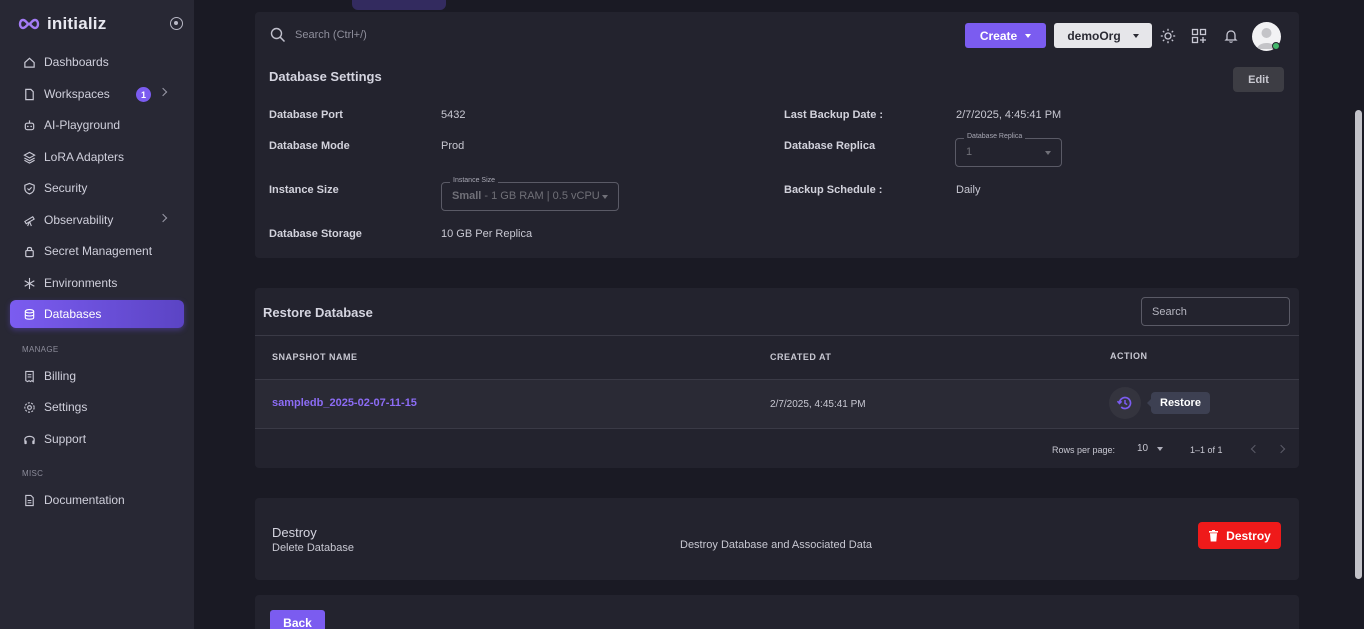 This screenshot has height=629, width=1364. What do you see at coordinates (1276, 46) in the screenshot?
I see `online-status-indicator` at bounding box center [1276, 46].